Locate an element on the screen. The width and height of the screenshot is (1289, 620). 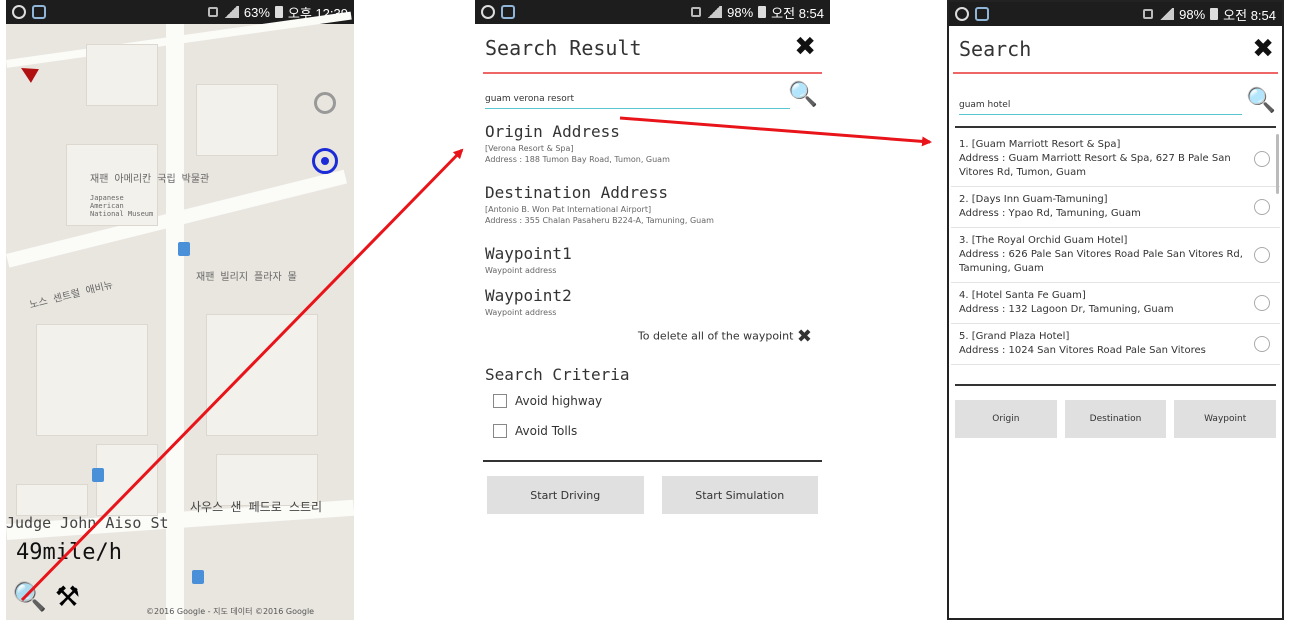
scrollbar is located at coordinates (1277, 164).